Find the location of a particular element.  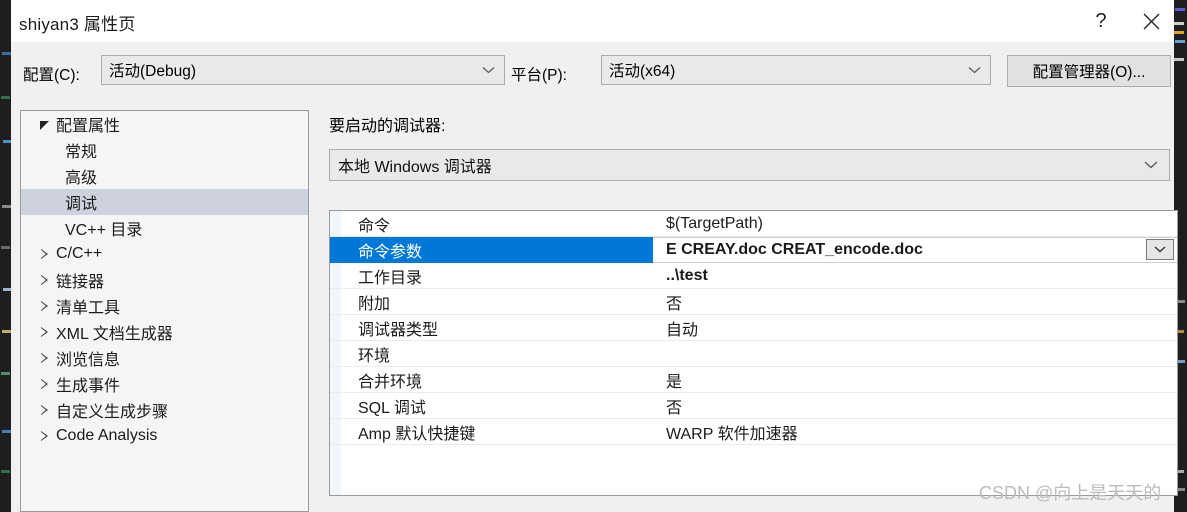

dialog-title: shiyan3 属性页 is located at coordinates (77, 24).